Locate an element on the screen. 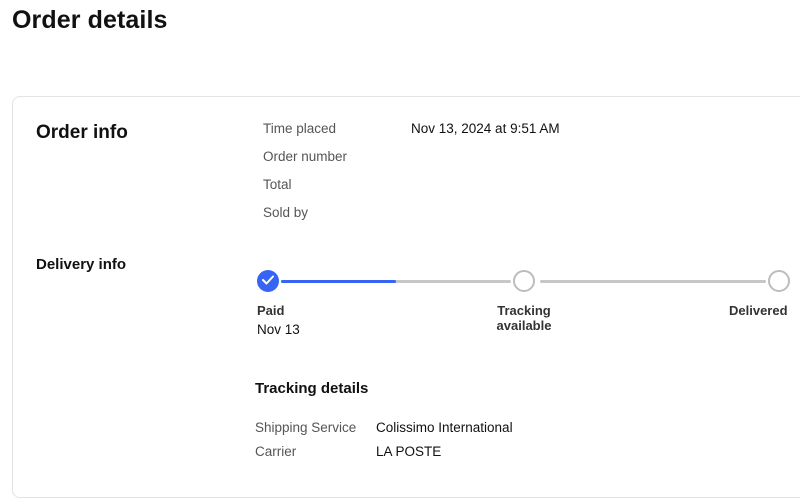 Image resolution: width=800 pixels, height=498 pixels. shipping-service-value: Colissimo International is located at coordinates (444, 427).